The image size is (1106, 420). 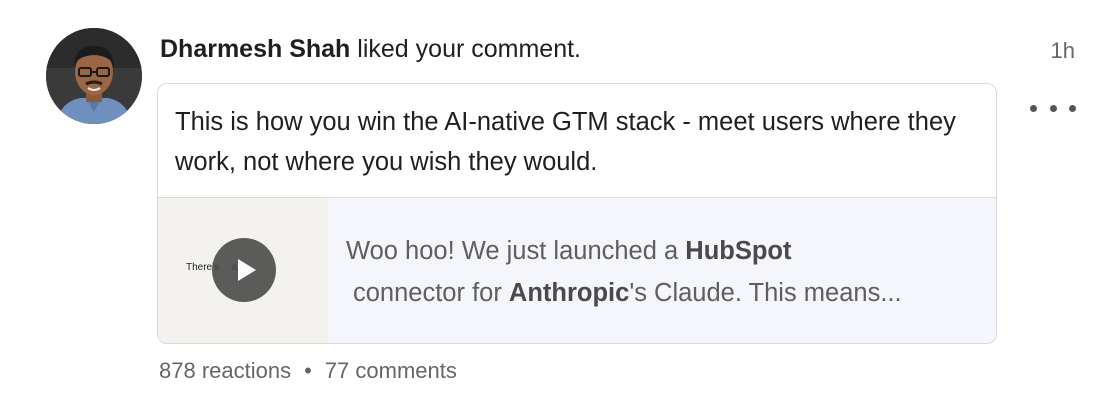 What do you see at coordinates (569, 293) in the screenshot?
I see `preview-bold-anthropic: Anthropic` at bounding box center [569, 293].